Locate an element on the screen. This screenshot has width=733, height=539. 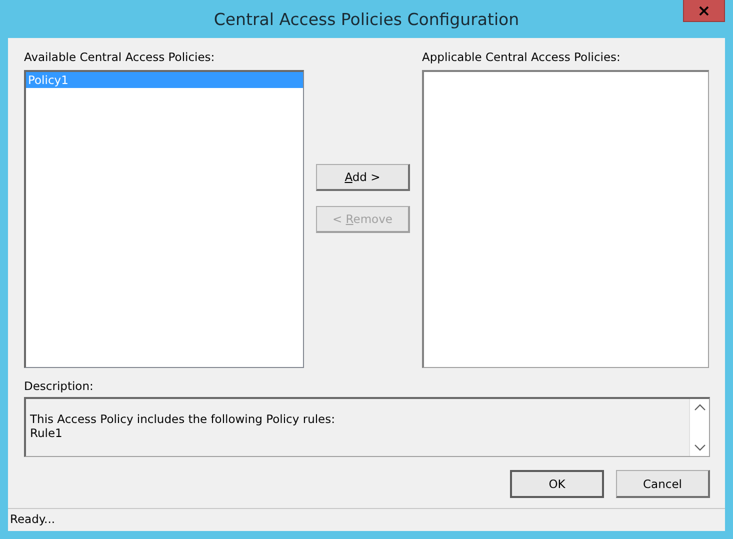
description-label: Description: is located at coordinates (59, 387).